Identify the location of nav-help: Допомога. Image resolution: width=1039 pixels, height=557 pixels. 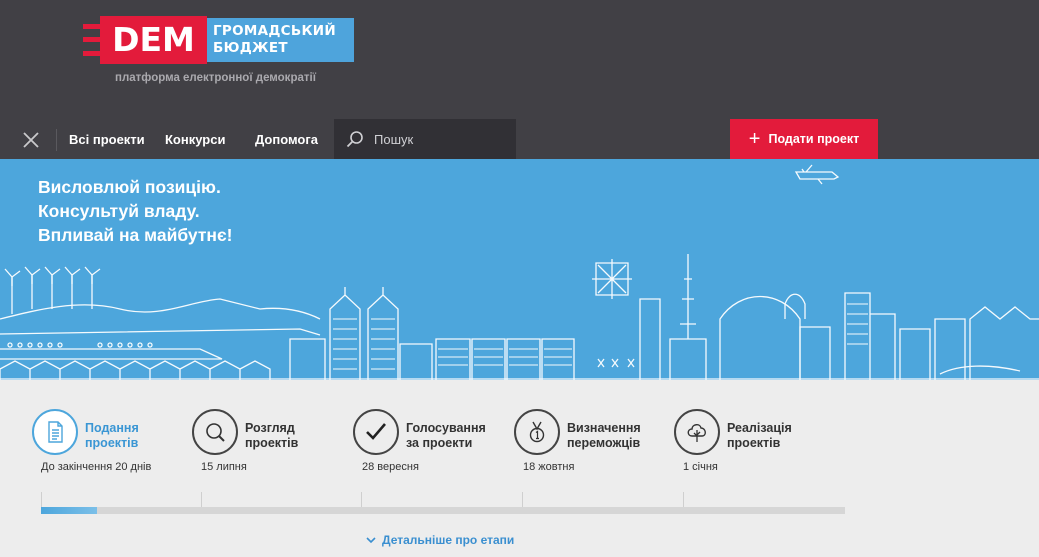
(286, 139).